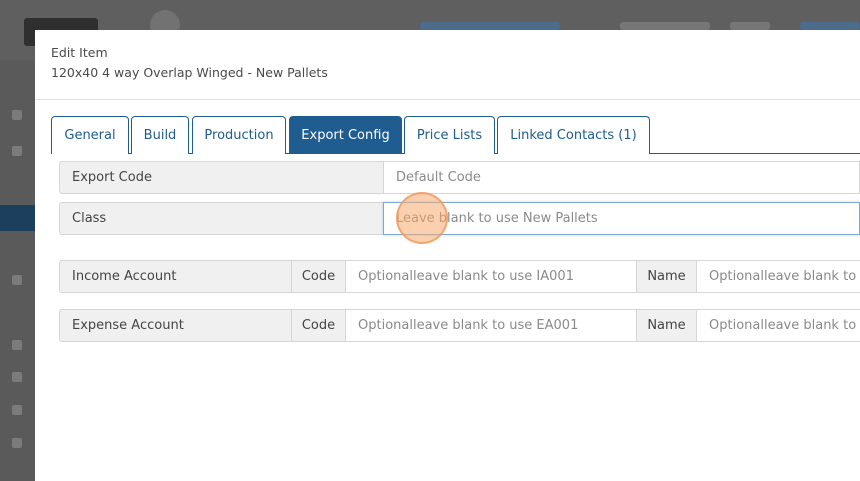 Image resolution: width=860 pixels, height=481 pixels. I want to click on class-label: Class, so click(221, 218).